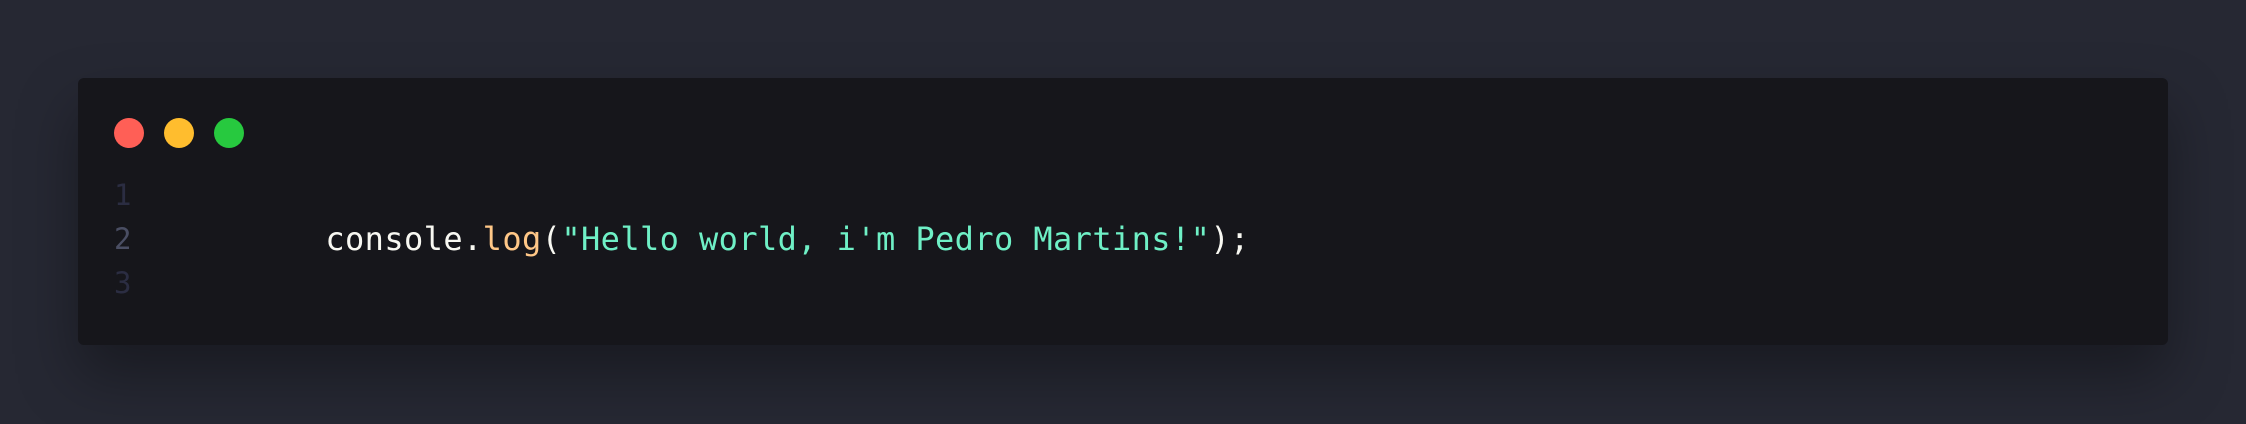 The width and height of the screenshot is (2246, 424). Describe the element at coordinates (129, 133) in the screenshot. I see `close-icon` at that location.